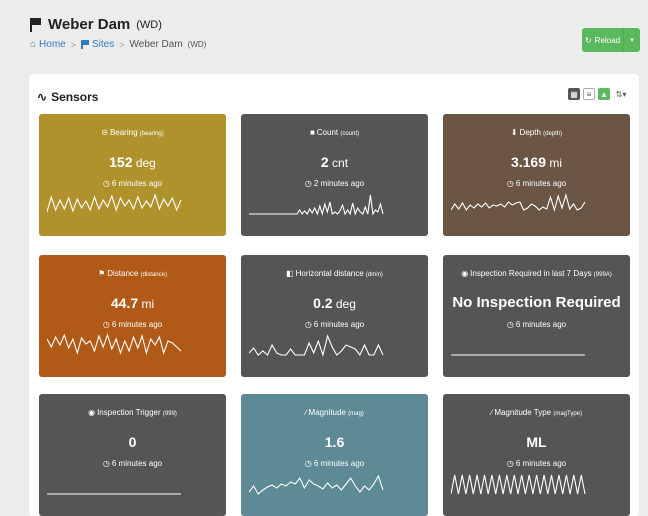  Describe the element at coordinates (536, 175) in the screenshot. I see `sensor-card: ⬇ Depth (depth) 3.169 mi ◷ 6 minutes ago` at that location.